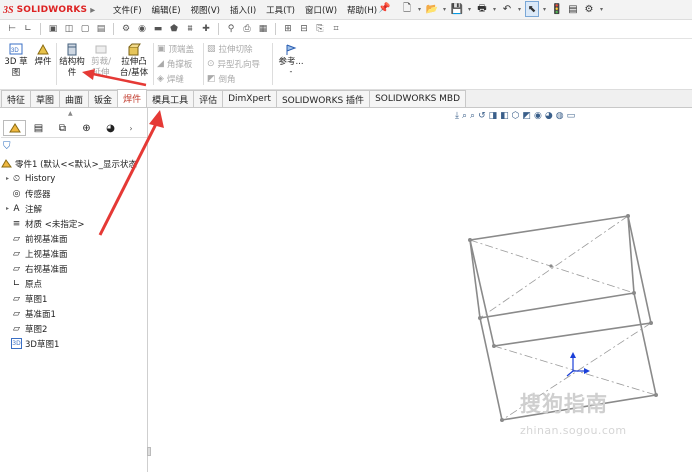 The width and height of the screenshot is (692, 472). Describe the element at coordinates (288, 29) in the screenshot. I see `view-tool-icon-14: ⊞` at that location.